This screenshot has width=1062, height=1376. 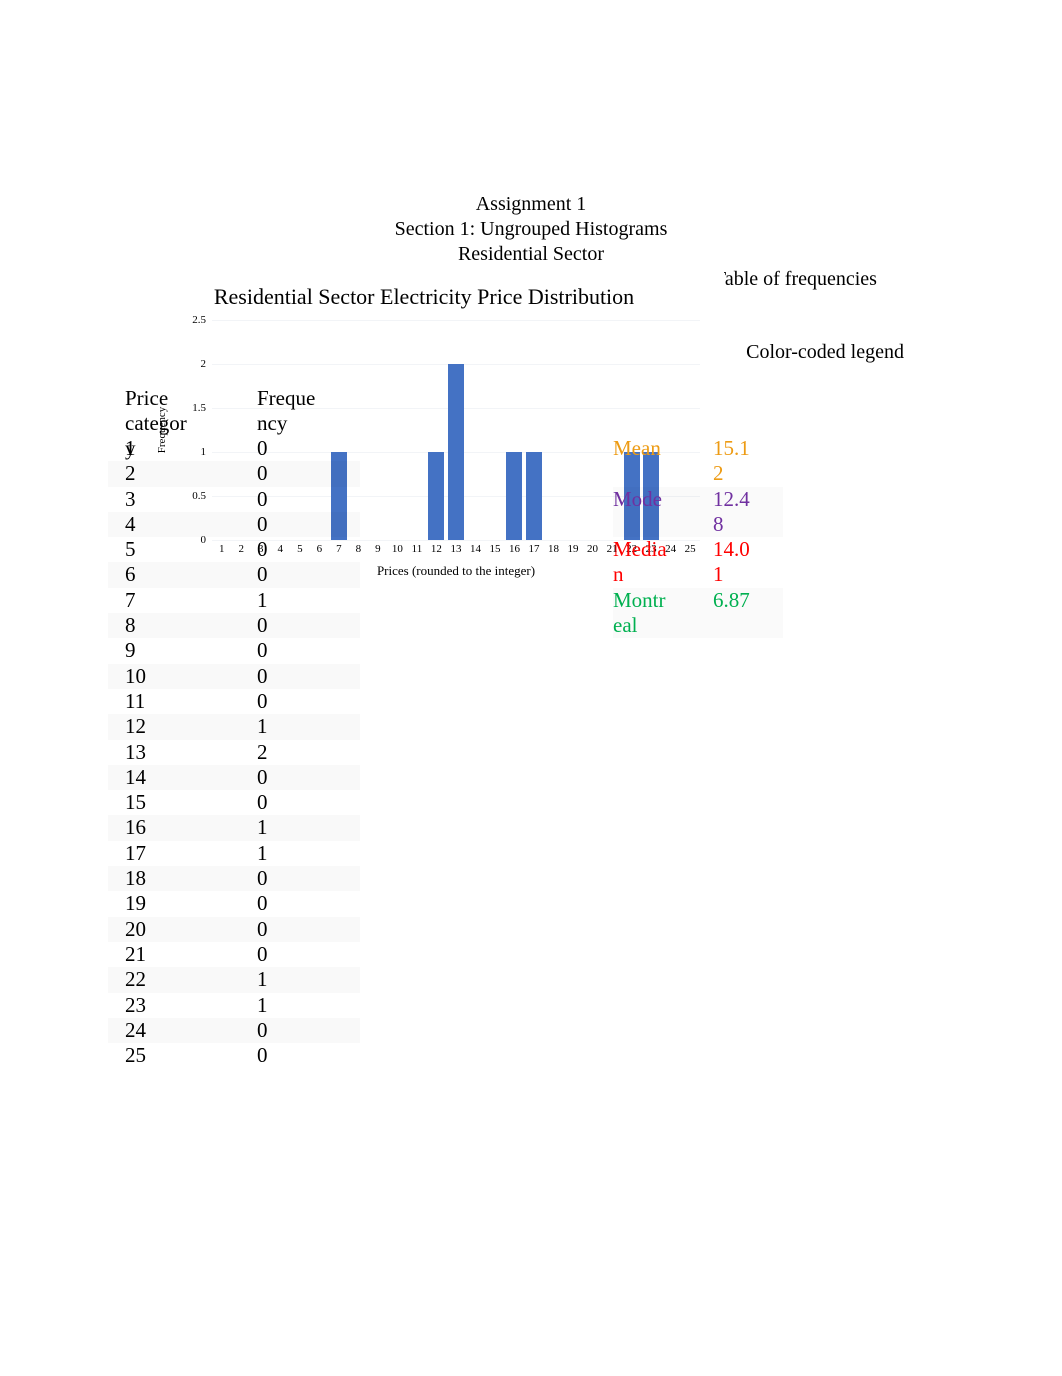 What do you see at coordinates (135, 802) in the screenshot?
I see `cell-price-category: 15` at bounding box center [135, 802].